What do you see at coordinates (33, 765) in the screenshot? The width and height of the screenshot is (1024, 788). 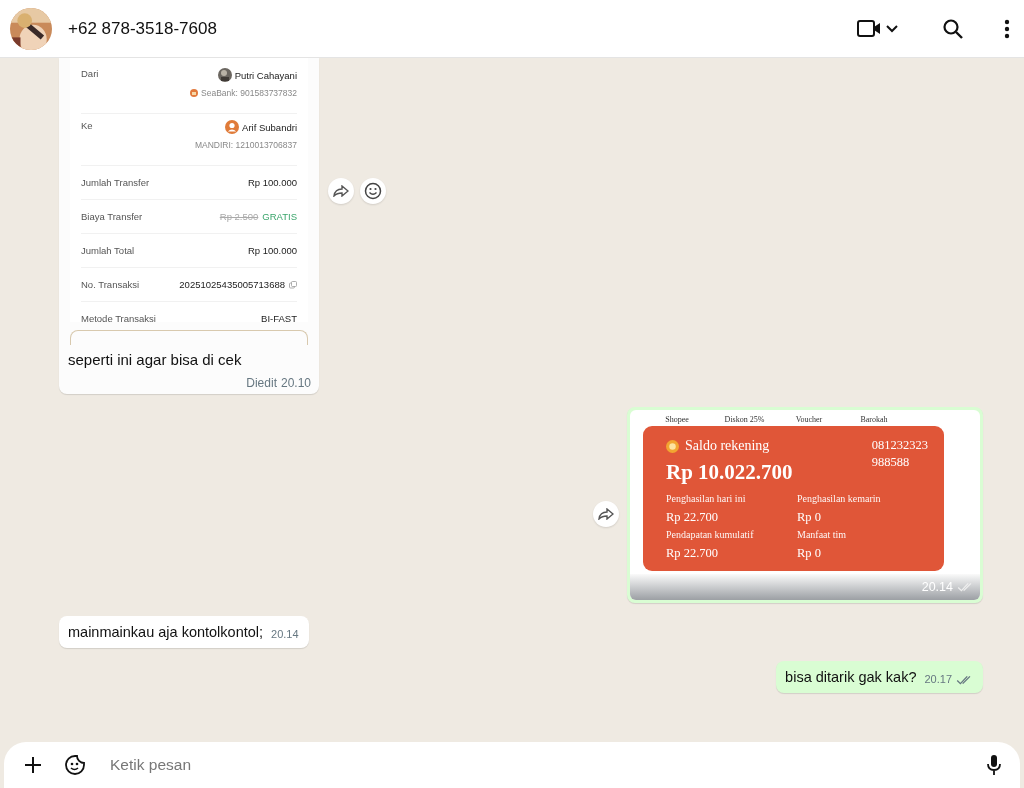 I see `attach-button` at bounding box center [33, 765].